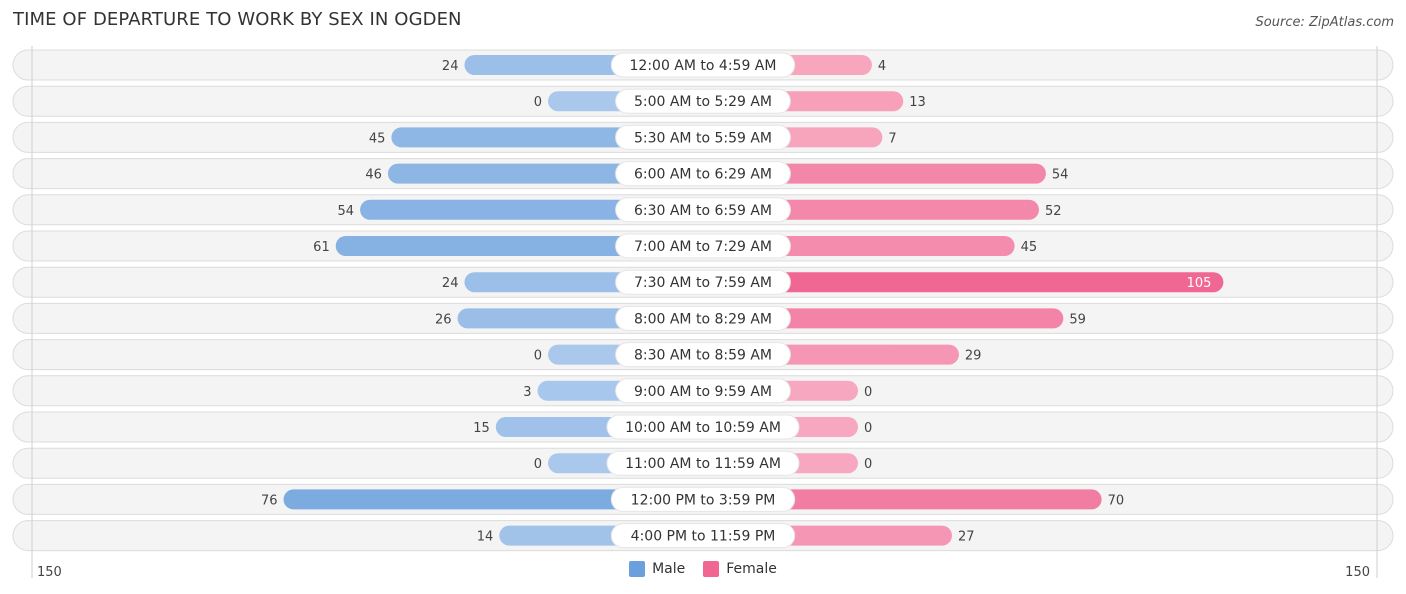 The height and width of the screenshot is (594, 1406). What do you see at coordinates (1053, 211) in the screenshot?
I see `value-label-female: 52` at bounding box center [1053, 211].